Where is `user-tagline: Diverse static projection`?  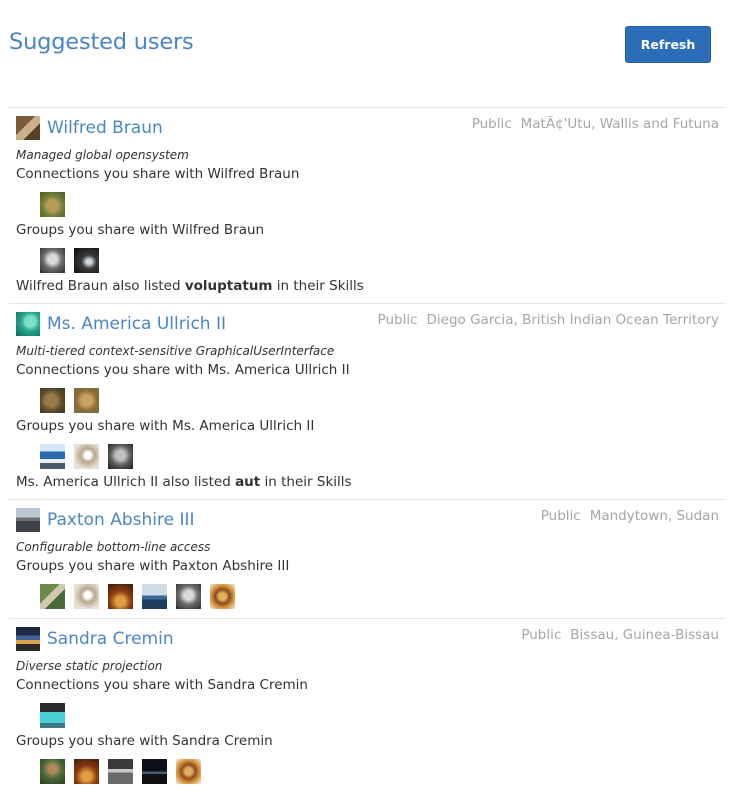
user-tagline: Diverse static projection is located at coordinates (89, 666).